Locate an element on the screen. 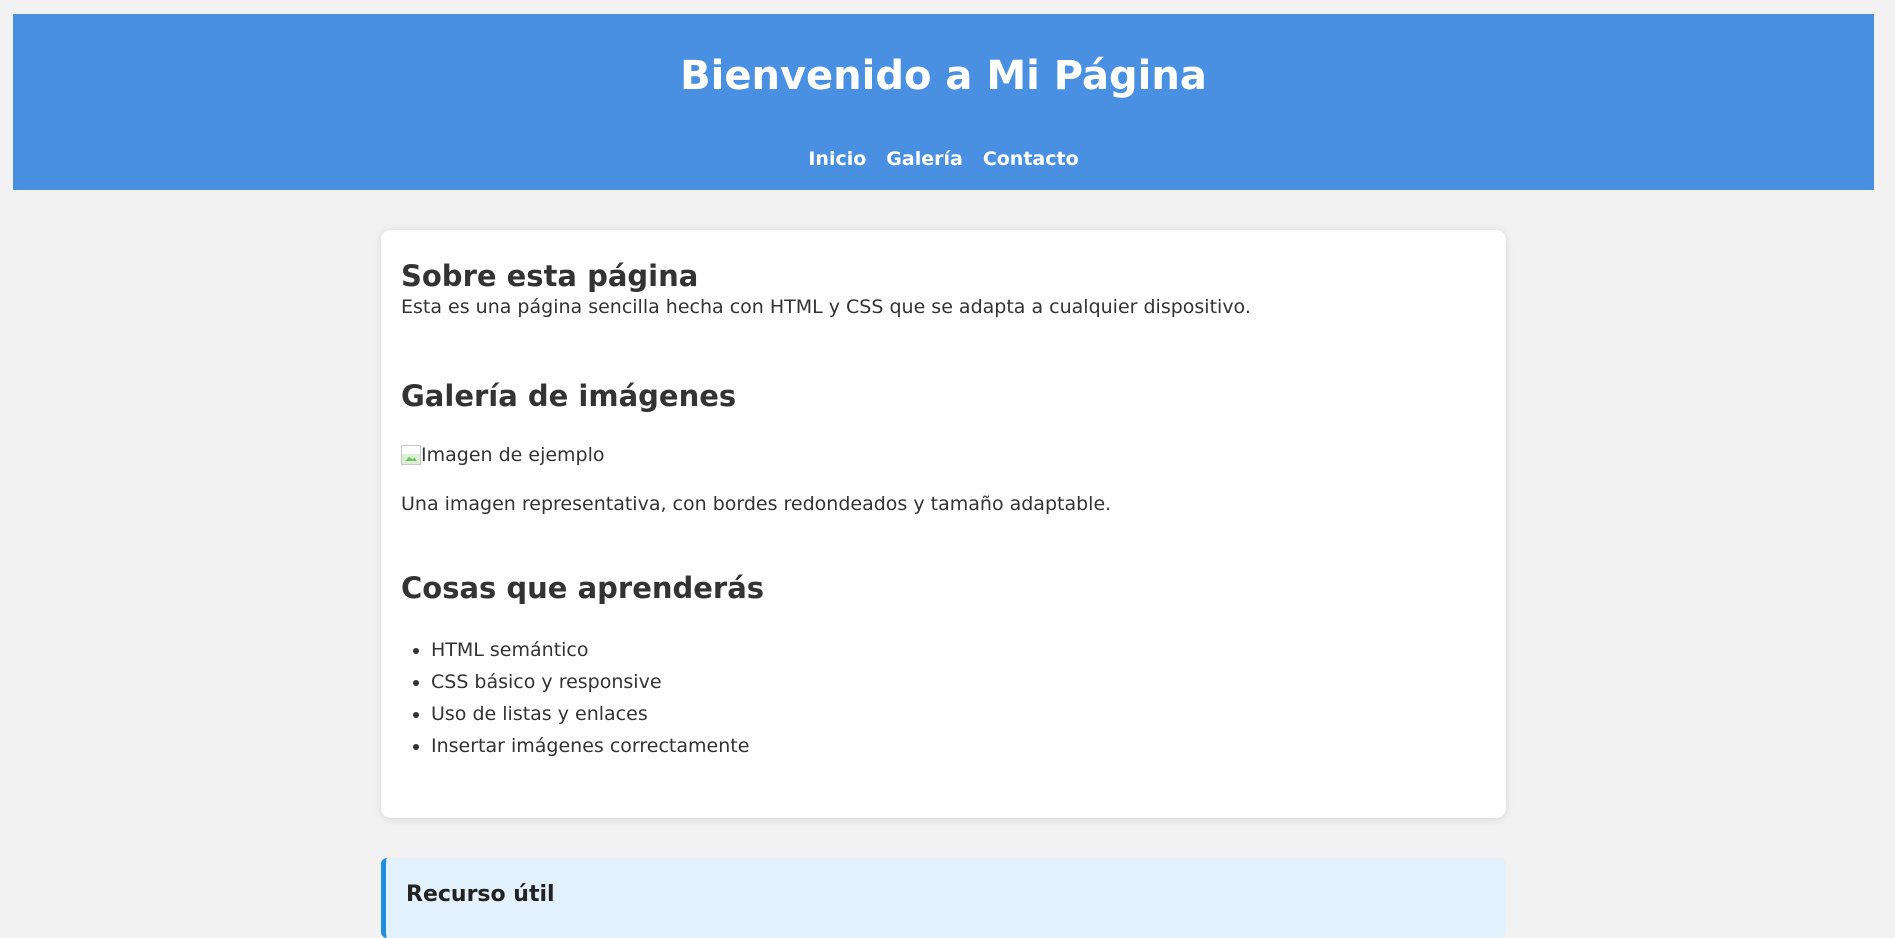 The width and height of the screenshot is (1895, 938). list-item-insertar-imagenes: Insertar imágenes correctamente is located at coordinates (958, 746).